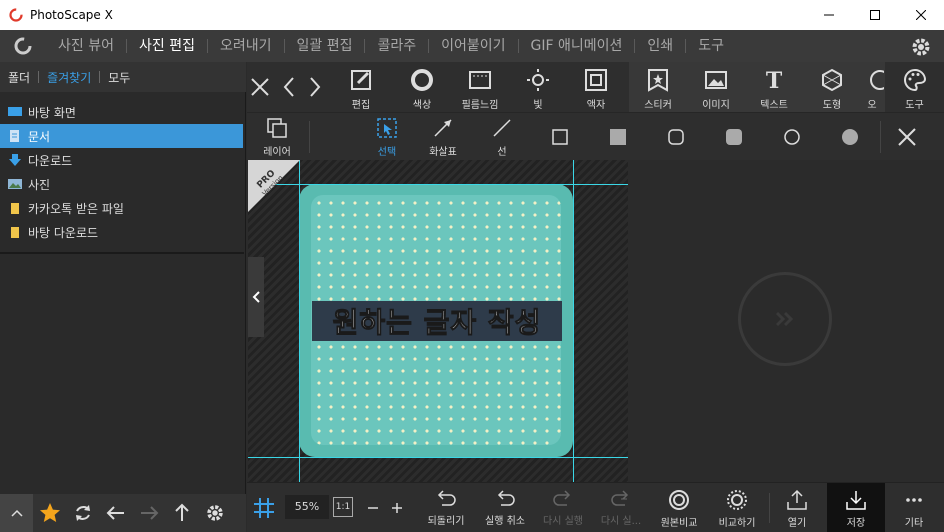  I want to click on tool-label: 텍스트, so click(774, 105).